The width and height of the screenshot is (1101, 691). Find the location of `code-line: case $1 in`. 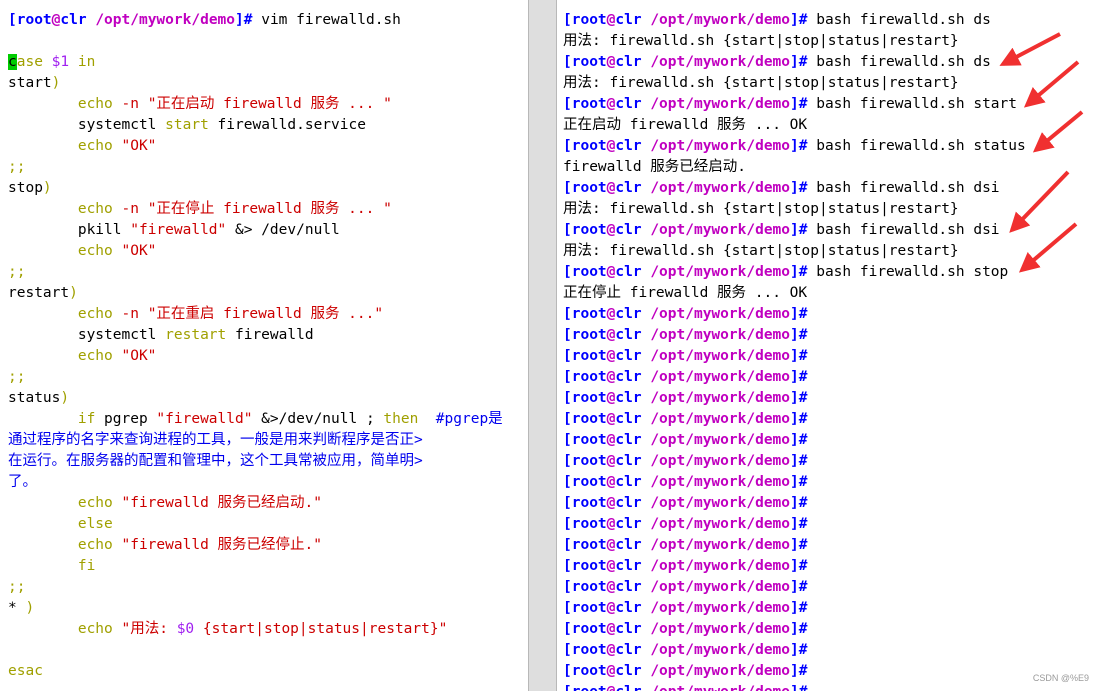

code-line: case $1 in is located at coordinates (52, 62).